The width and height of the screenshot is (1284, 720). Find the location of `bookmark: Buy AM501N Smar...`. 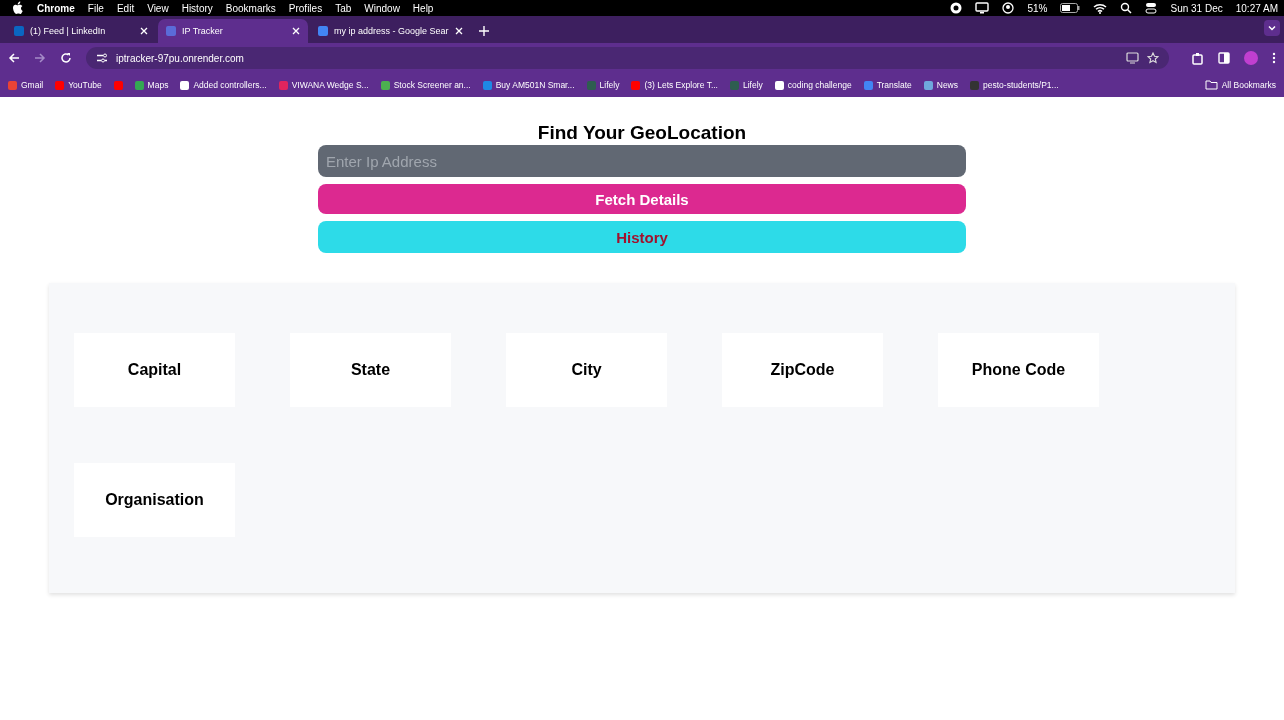

bookmark: Buy AM501N Smar... is located at coordinates (528, 85).